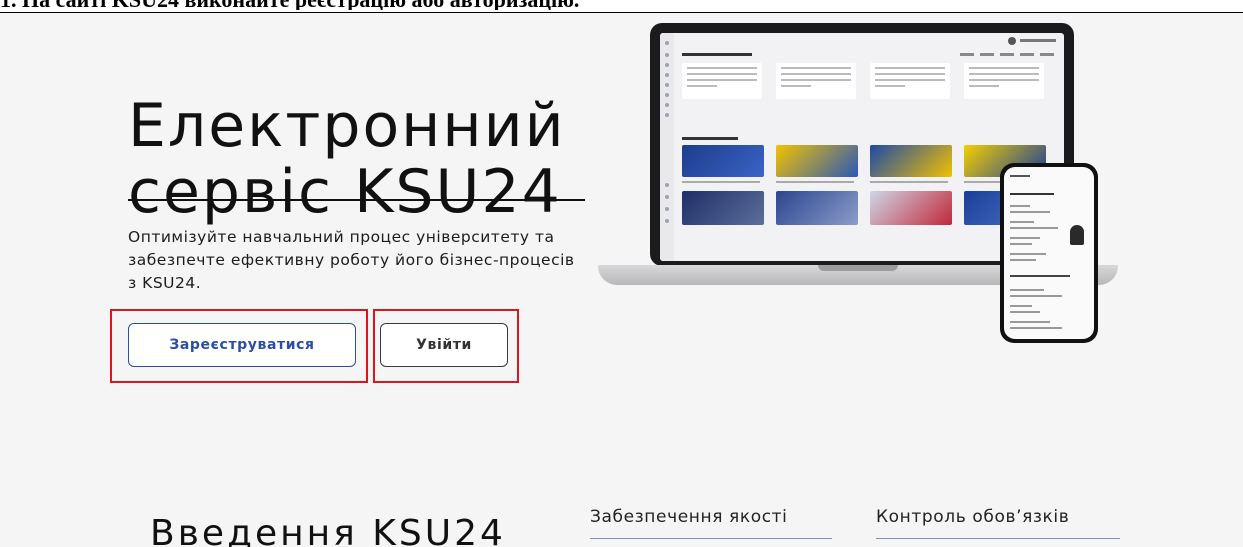  I want to click on hero-title-line-2: сервіс KSU24, so click(345, 192).